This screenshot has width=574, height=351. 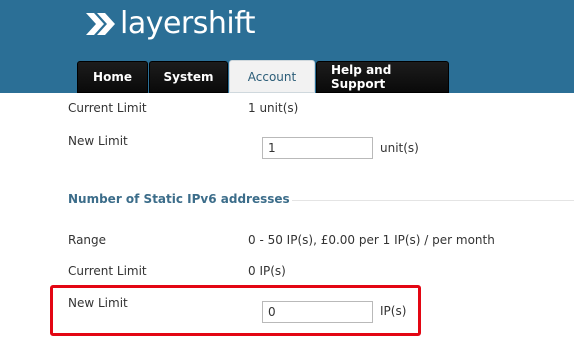 What do you see at coordinates (273, 108) in the screenshot?
I see `units-current-limit-value: 1 unit(s)` at bounding box center [273, 108].